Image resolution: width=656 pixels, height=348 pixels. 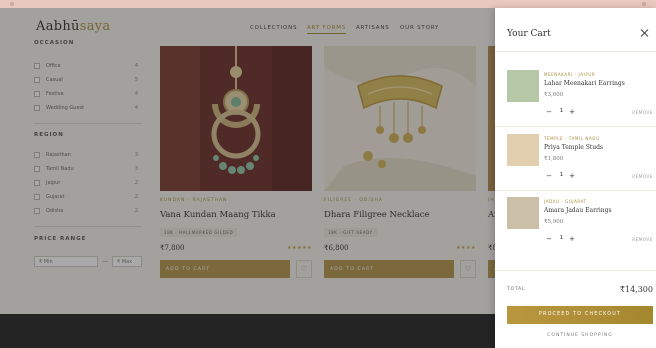 What do you see at coordinates (565, 201) in the screenshot?
I see `cart-item-variant: JADAU · GUJARAT` at bounding box center [565, 201].